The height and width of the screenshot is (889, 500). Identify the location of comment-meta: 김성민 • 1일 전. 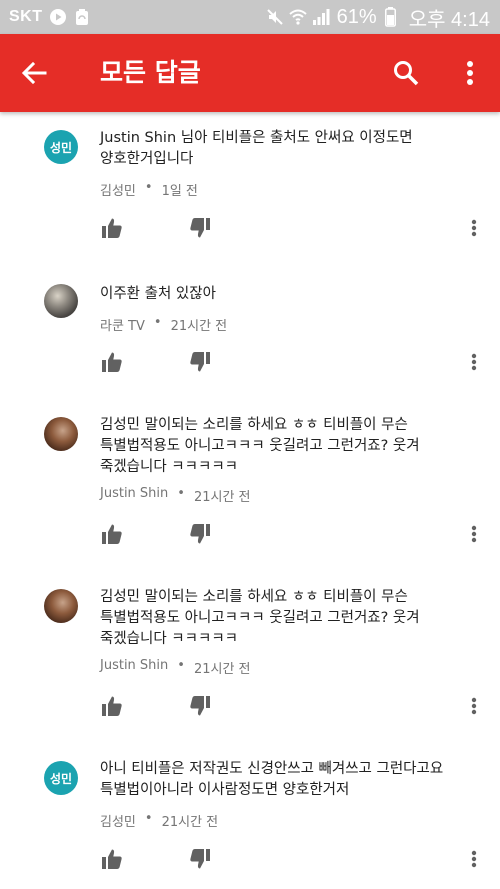
(149, 189).